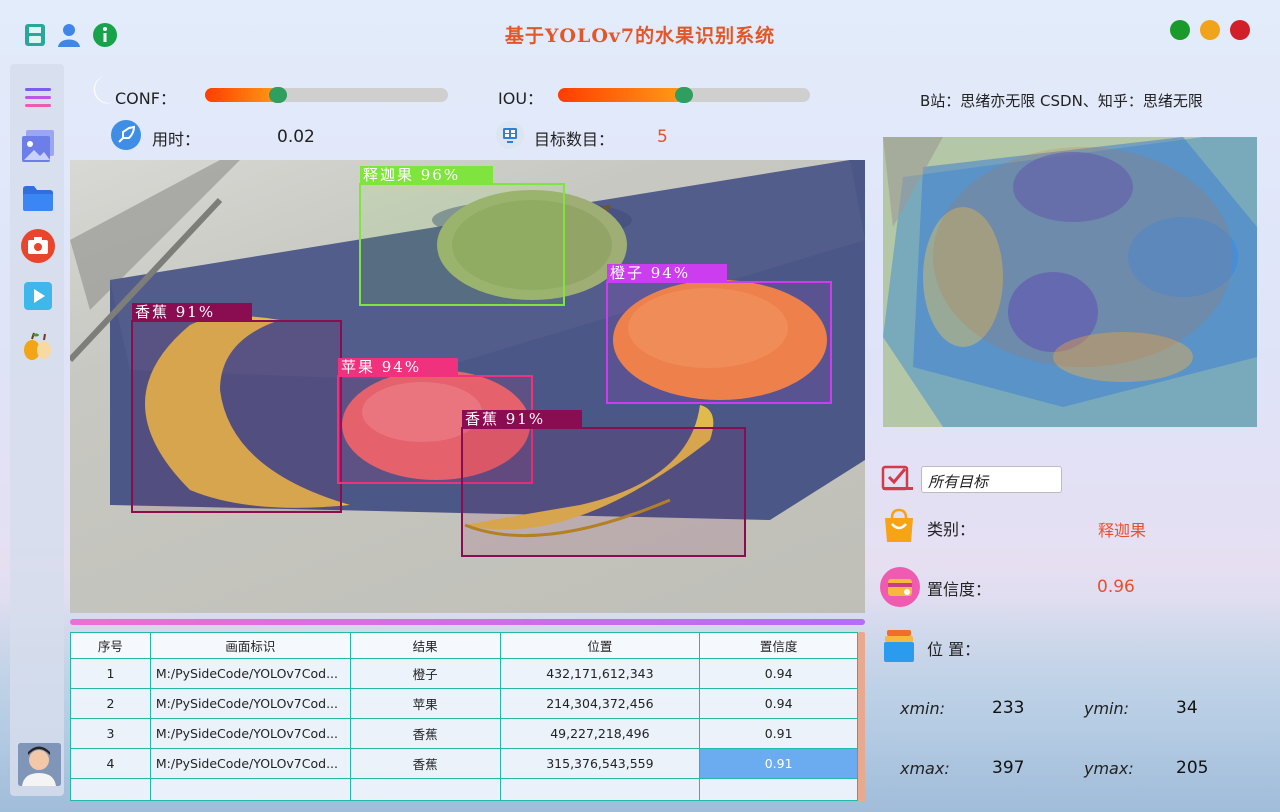  Describe the element at coordinates (278, 95) in the screenshot. I see `conf-slider-handle` at that location.